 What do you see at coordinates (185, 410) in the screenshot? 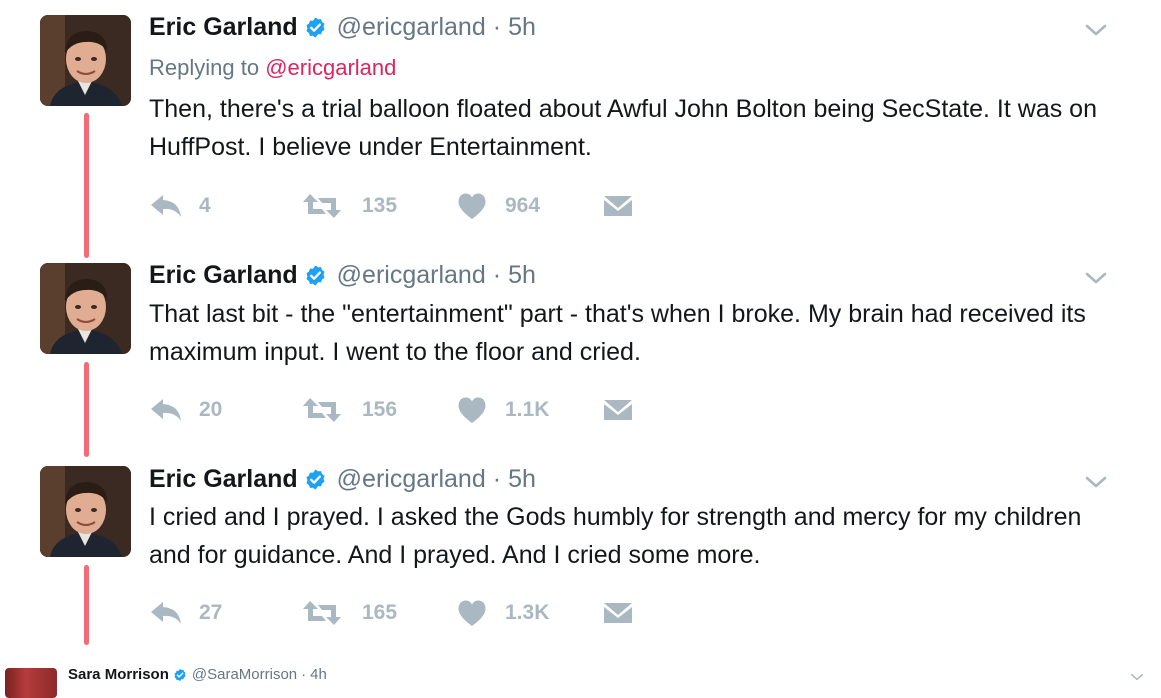
I see `reply-button: 20` at bounding box center [185, 410].